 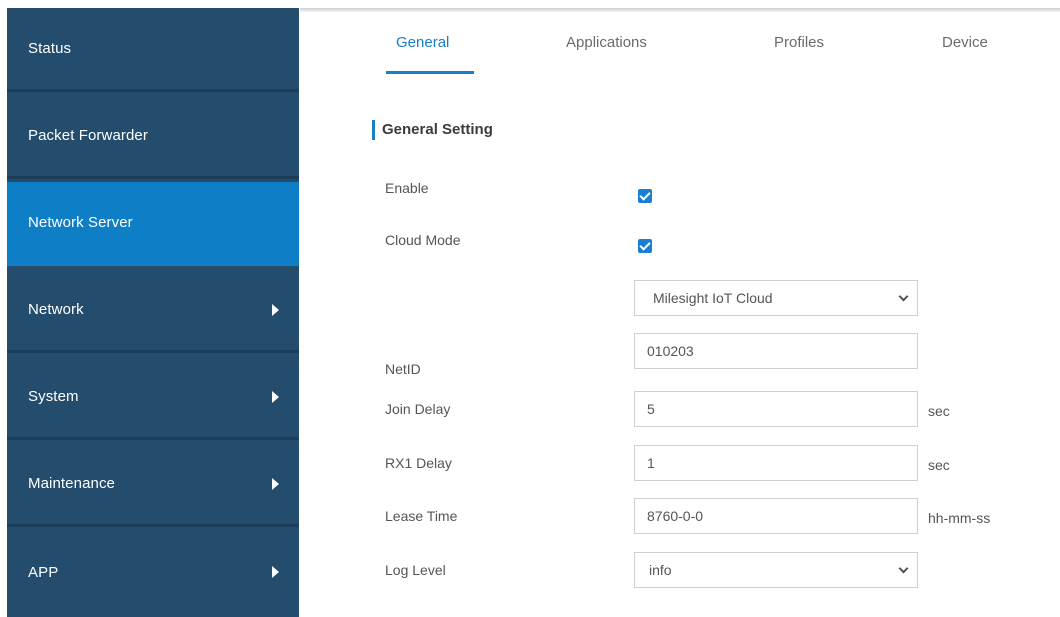 I want to click on join-delay-unit: sec, so click(x=939, y=411).